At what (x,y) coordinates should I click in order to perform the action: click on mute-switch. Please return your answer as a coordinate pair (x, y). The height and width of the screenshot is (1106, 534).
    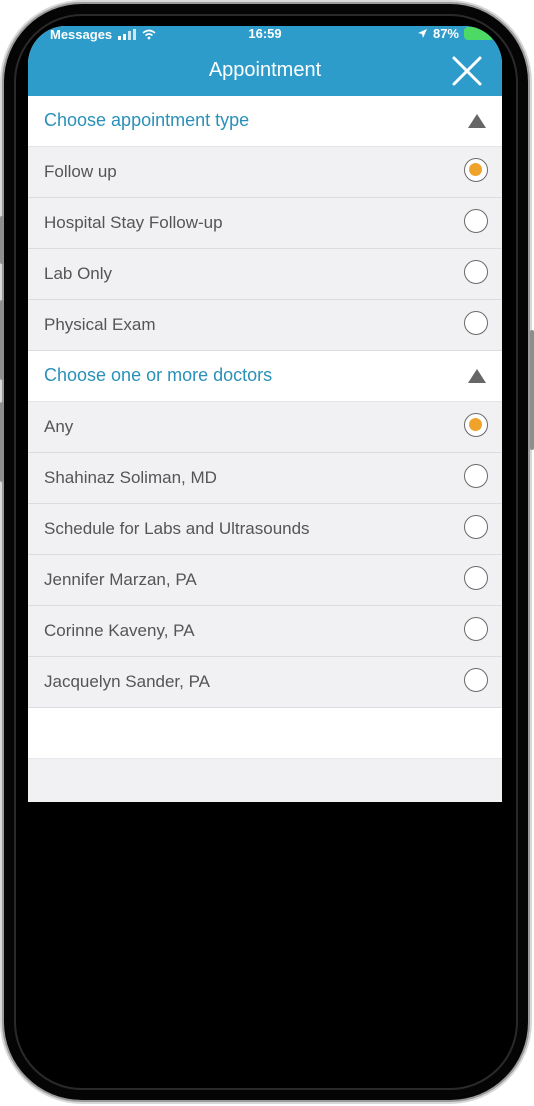
    Looking at the image, I should click on (2, 240).